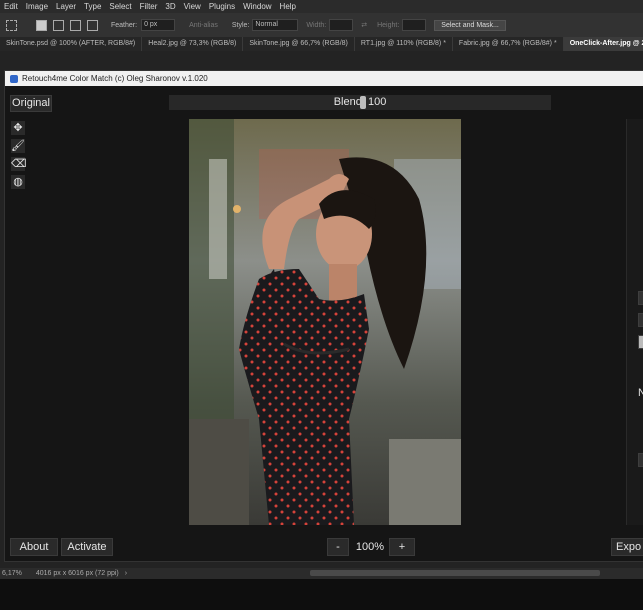 The image size is (643, 610). I want to click on menu-help: Help, so click(288, 6).